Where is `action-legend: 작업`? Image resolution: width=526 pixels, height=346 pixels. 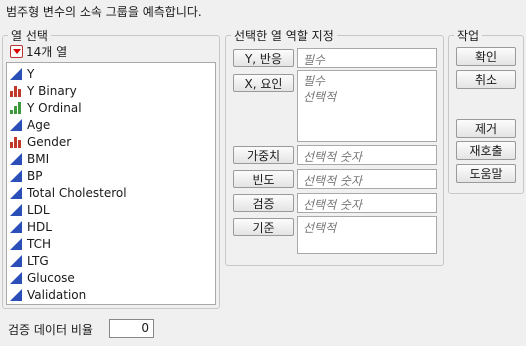
action-legend: 작업 is located at coordinates (468, 35).